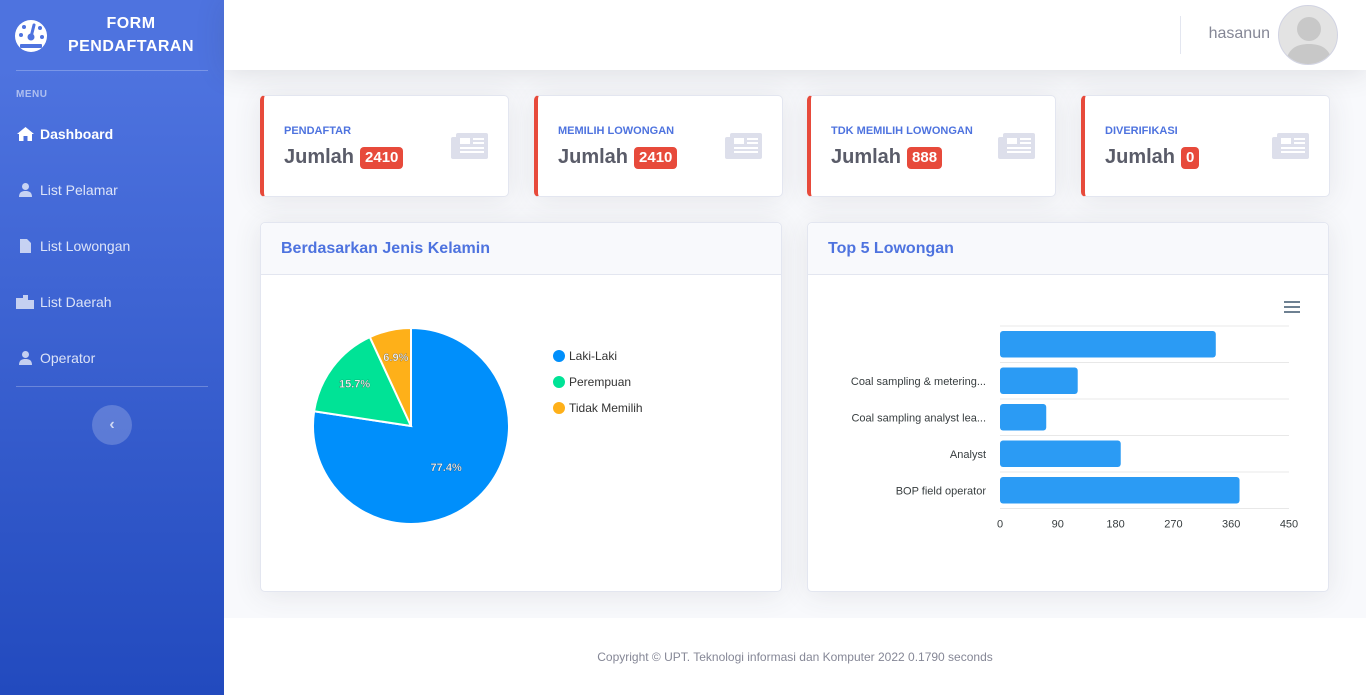 The width and height of the screenshot is (1366, 695). What do you see at coordinates (1068, 249) in the screenshot?
I see `panel-title: Top 5 Lowongan` at bounding box center [1068, 249].